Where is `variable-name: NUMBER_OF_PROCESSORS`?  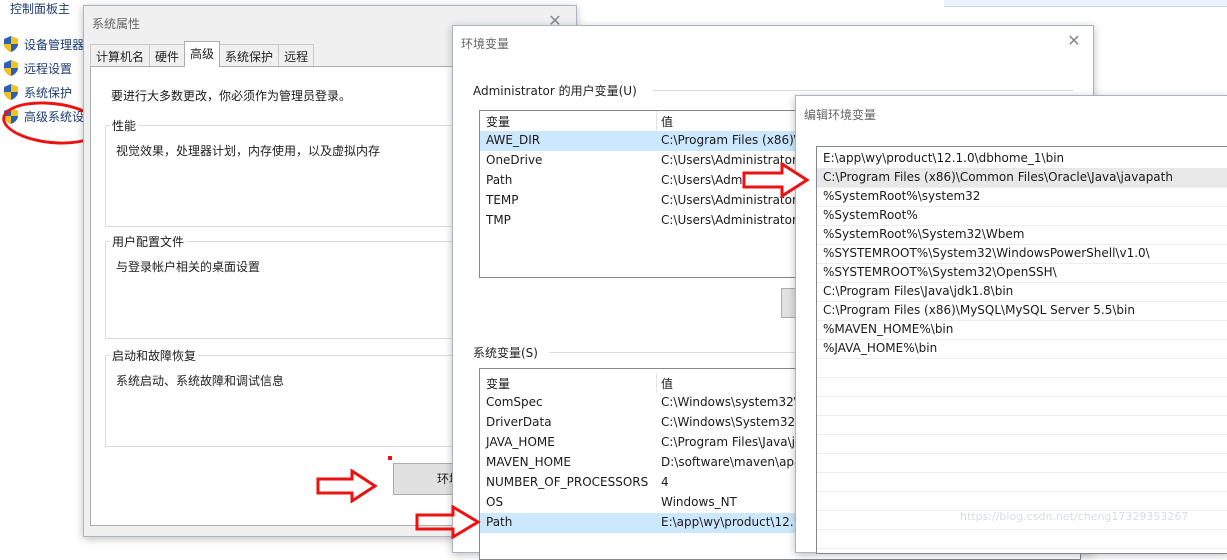 variable-name: NUMBER_OF_PROCESSORS is located at coordinates (567, 482).